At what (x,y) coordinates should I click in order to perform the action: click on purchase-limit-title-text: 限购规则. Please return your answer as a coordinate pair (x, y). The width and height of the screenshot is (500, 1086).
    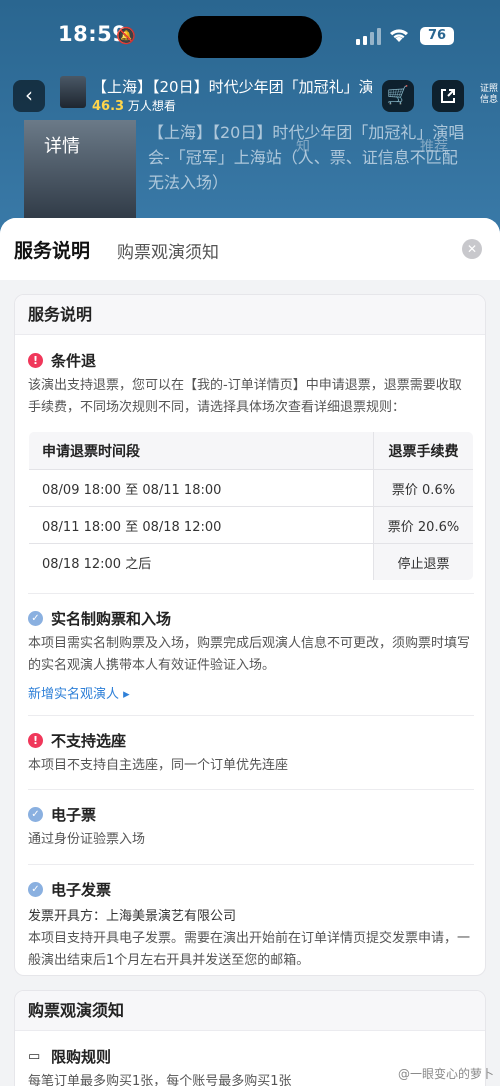
    Looking at the image, I should click on (81, 1056).